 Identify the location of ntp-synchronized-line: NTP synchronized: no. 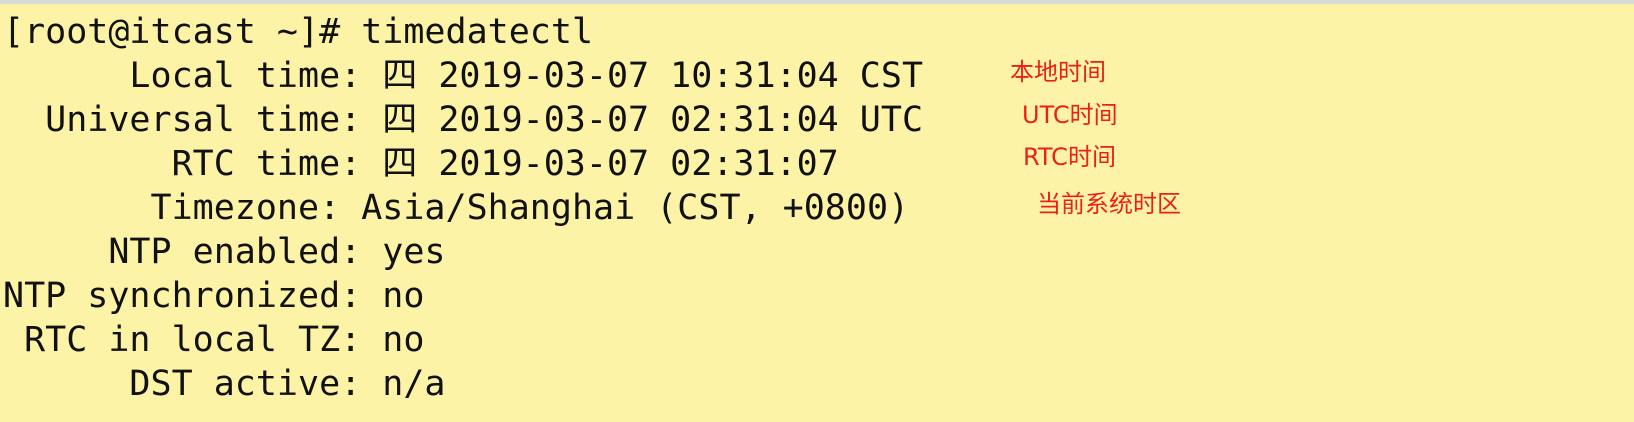
(214, 296).